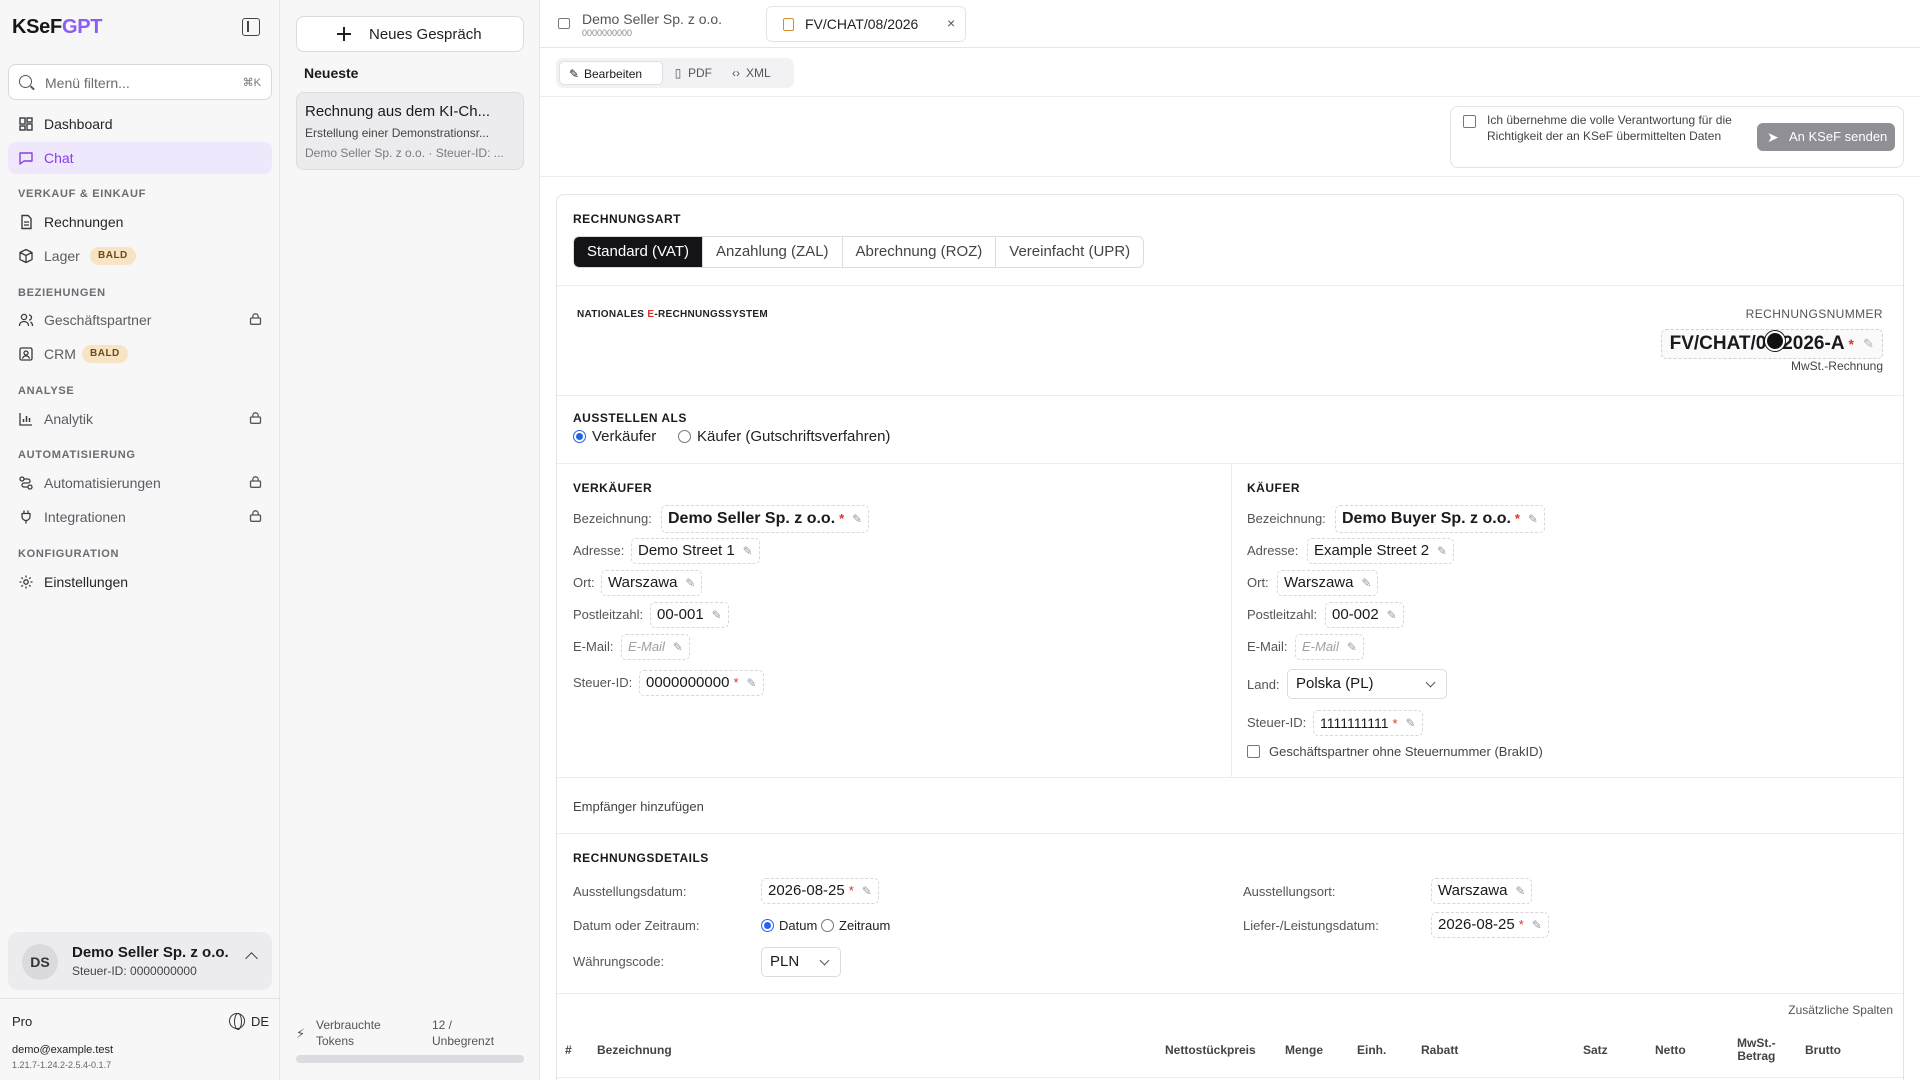 The image size is (1920, 1080). I want to click on buyer-country-select: Polska (PL), so click(1367, 684).